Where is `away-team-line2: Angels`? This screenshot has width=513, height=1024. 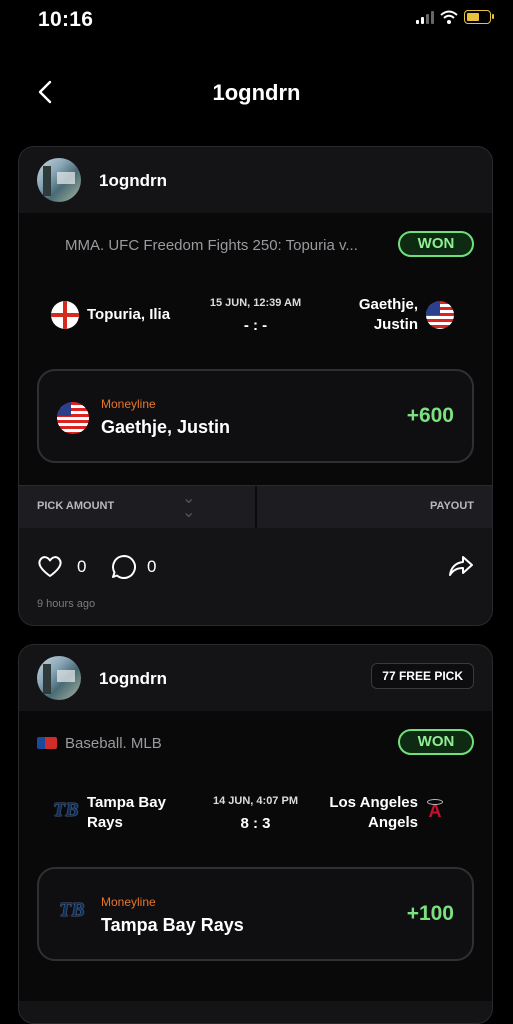 away-team-line2: Angels is located at coordinates (392, 822).